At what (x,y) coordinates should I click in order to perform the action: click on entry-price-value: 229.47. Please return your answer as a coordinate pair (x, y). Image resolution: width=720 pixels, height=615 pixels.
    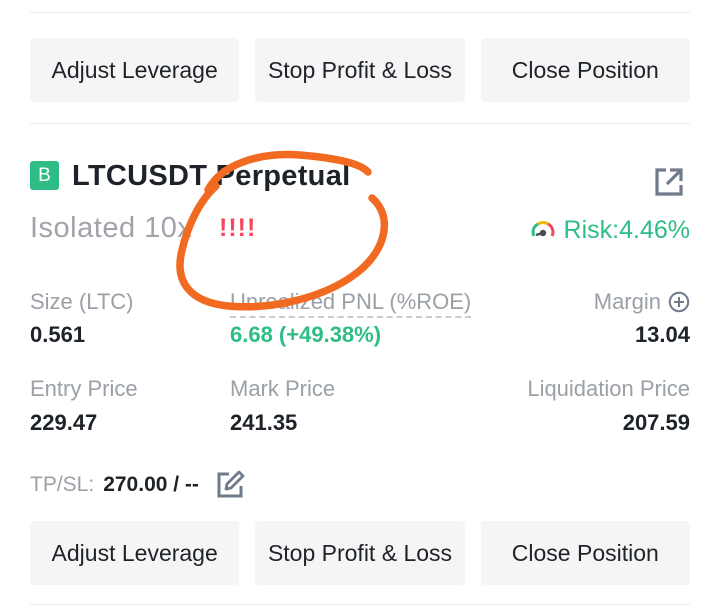
    Looking at the image, I should click on (64, 422).